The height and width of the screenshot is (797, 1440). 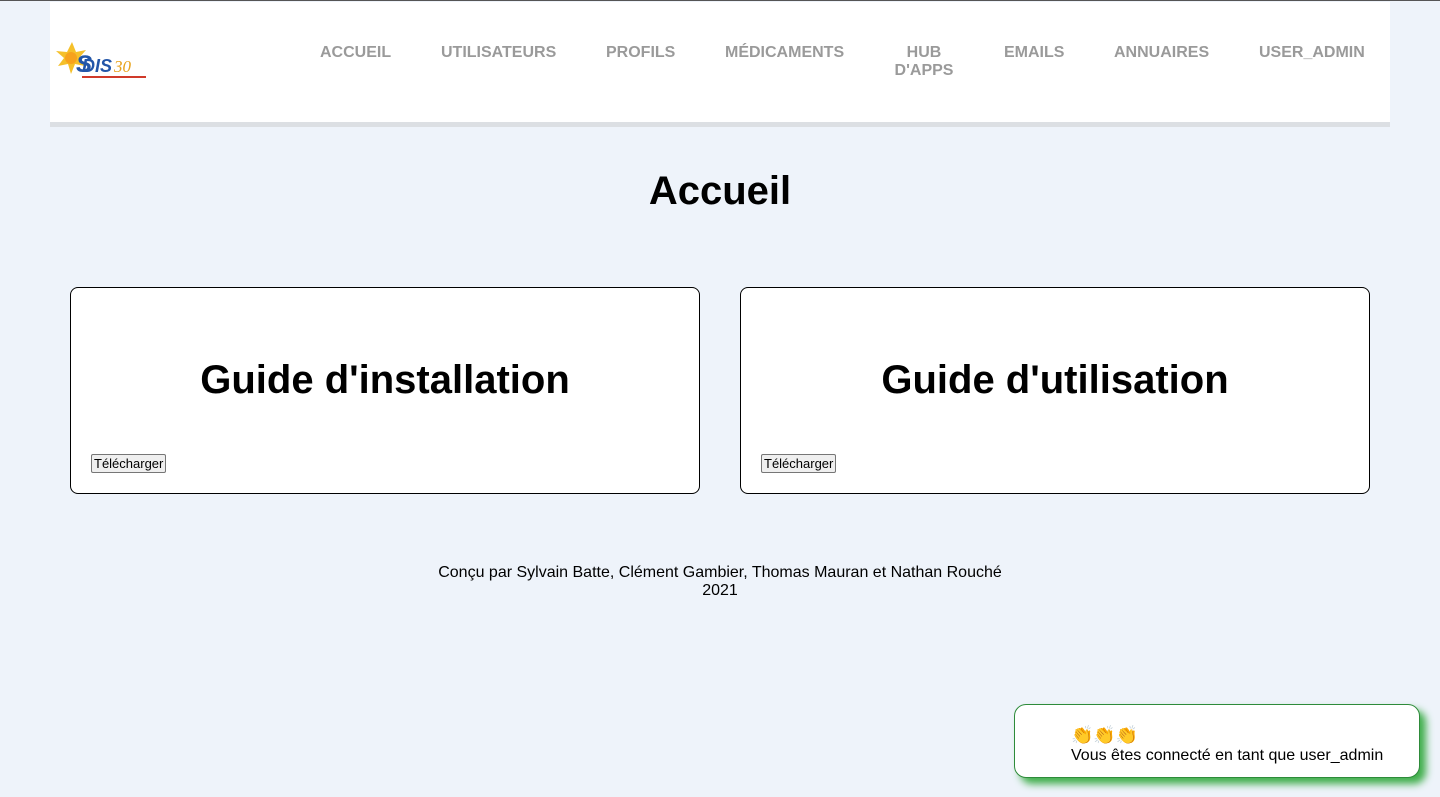 I want to click on footer-year: 2021, so click(x=720, y=590).